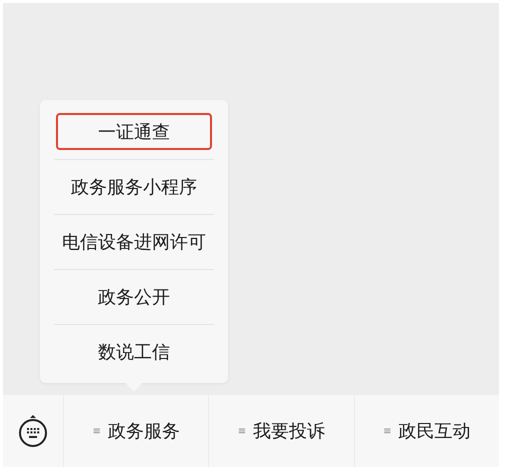 The width and height of the screenshot is (507, 474). Describe the element at coordinates (134, 131) in the screenshot. I see `submenu-item: 一证通查` at that location.